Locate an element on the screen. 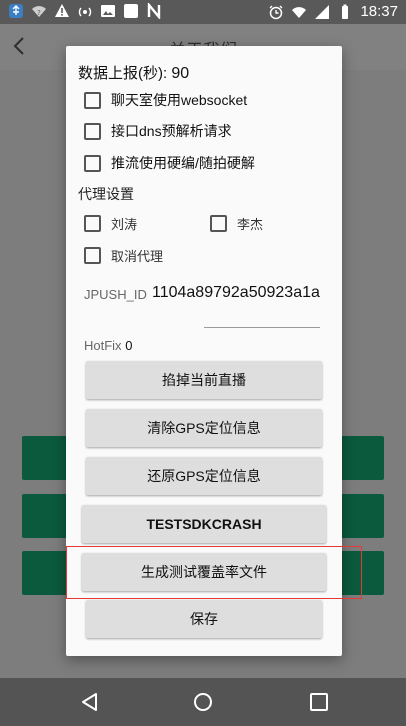 Image resolution: width=406 pixels, height=726 pixels. hotspot-icon is located at coordinates (85, 12).